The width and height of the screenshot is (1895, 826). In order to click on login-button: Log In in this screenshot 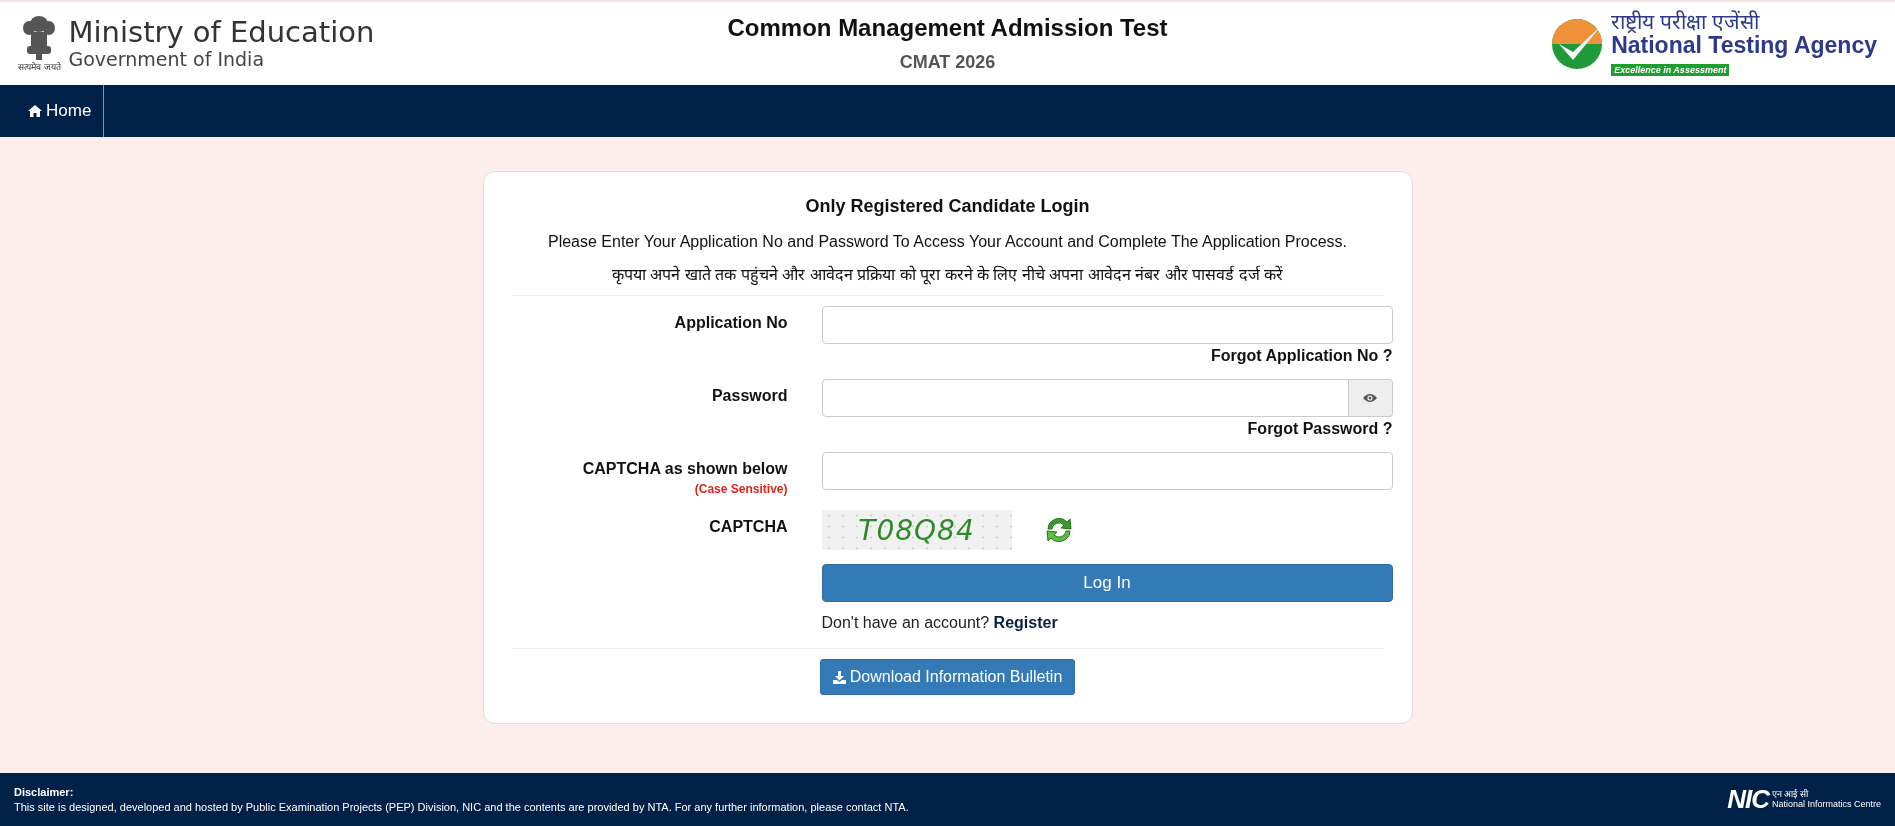, I will do `click(1107, 583)`.